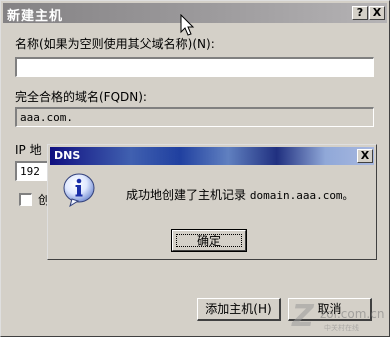 Image resolution: width=390 pixels, height=337 pixels. I want to click on message-close-button: X, so click(365, 156).